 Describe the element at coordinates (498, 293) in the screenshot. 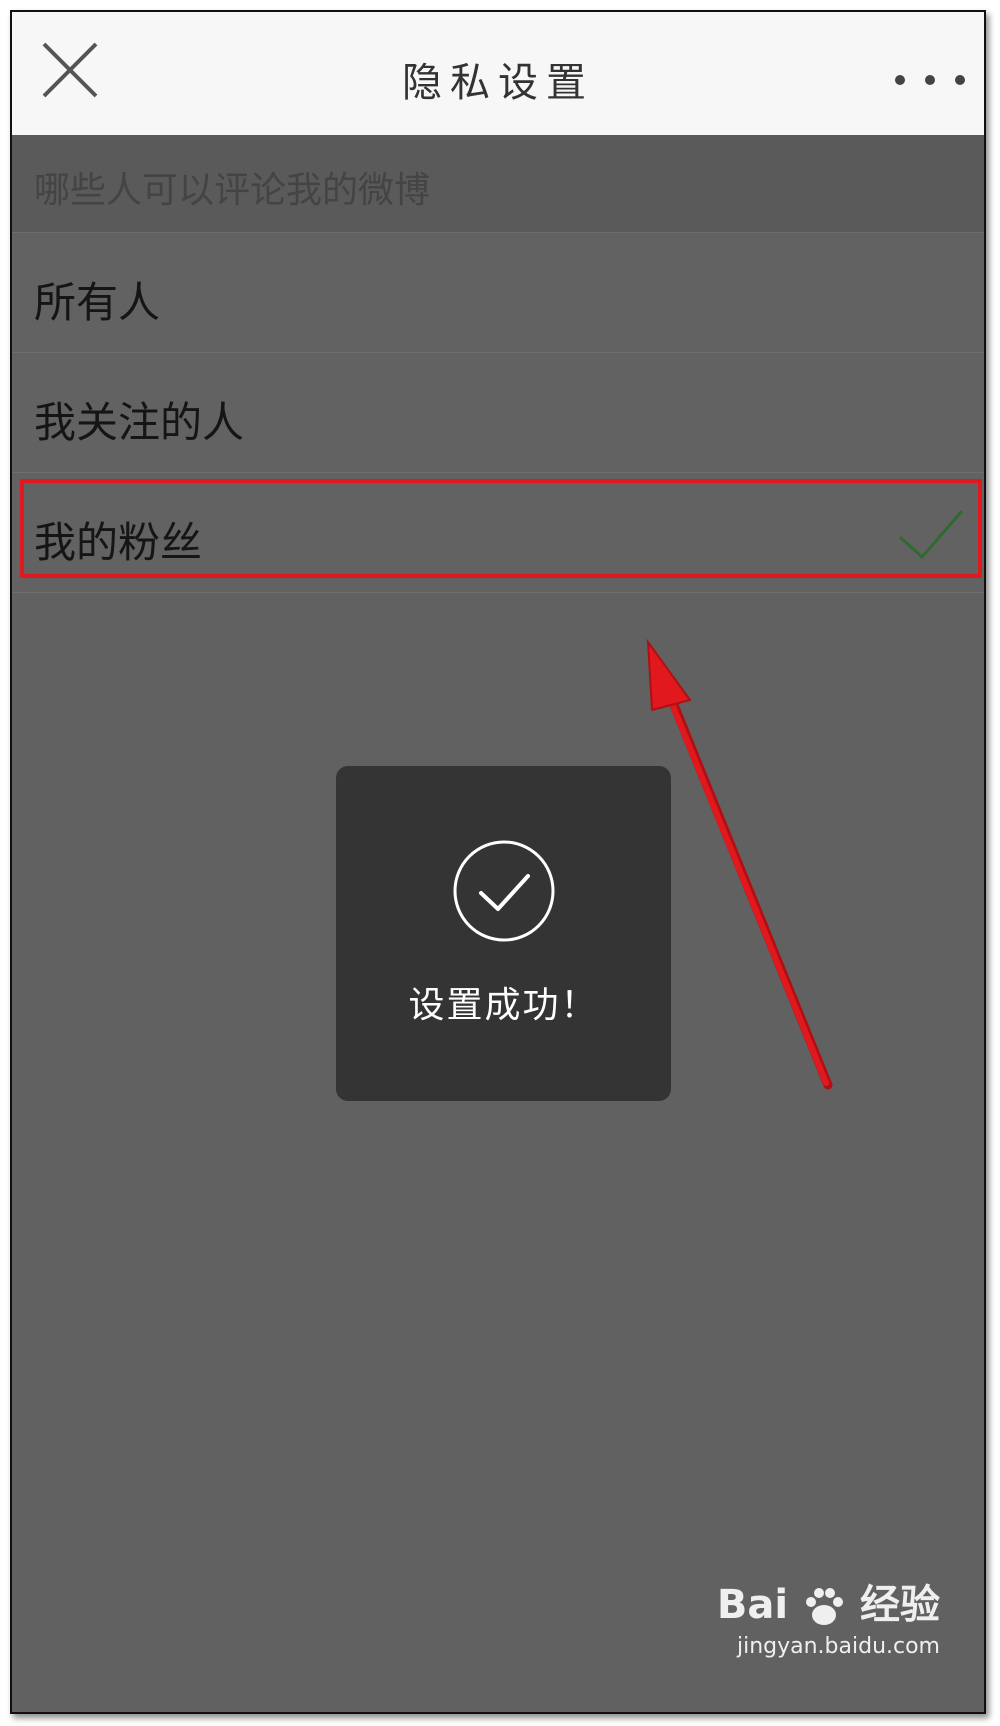

I see `option-everyone: 所有人` at that location.